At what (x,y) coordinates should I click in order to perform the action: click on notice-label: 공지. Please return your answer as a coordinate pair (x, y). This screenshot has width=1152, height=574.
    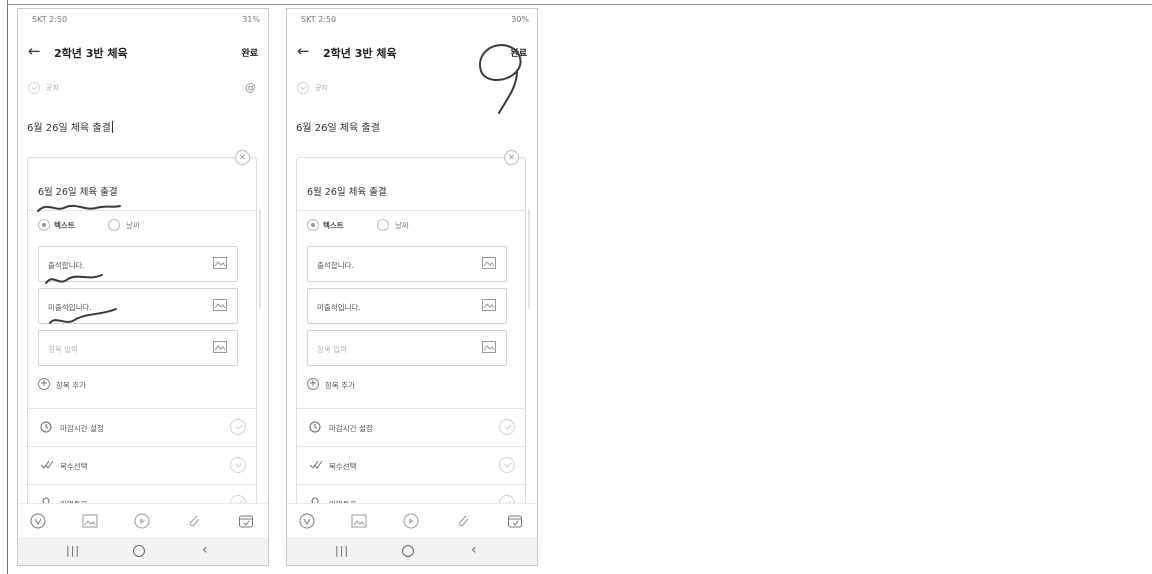
    Looking at the image, I should click on (52, 88).